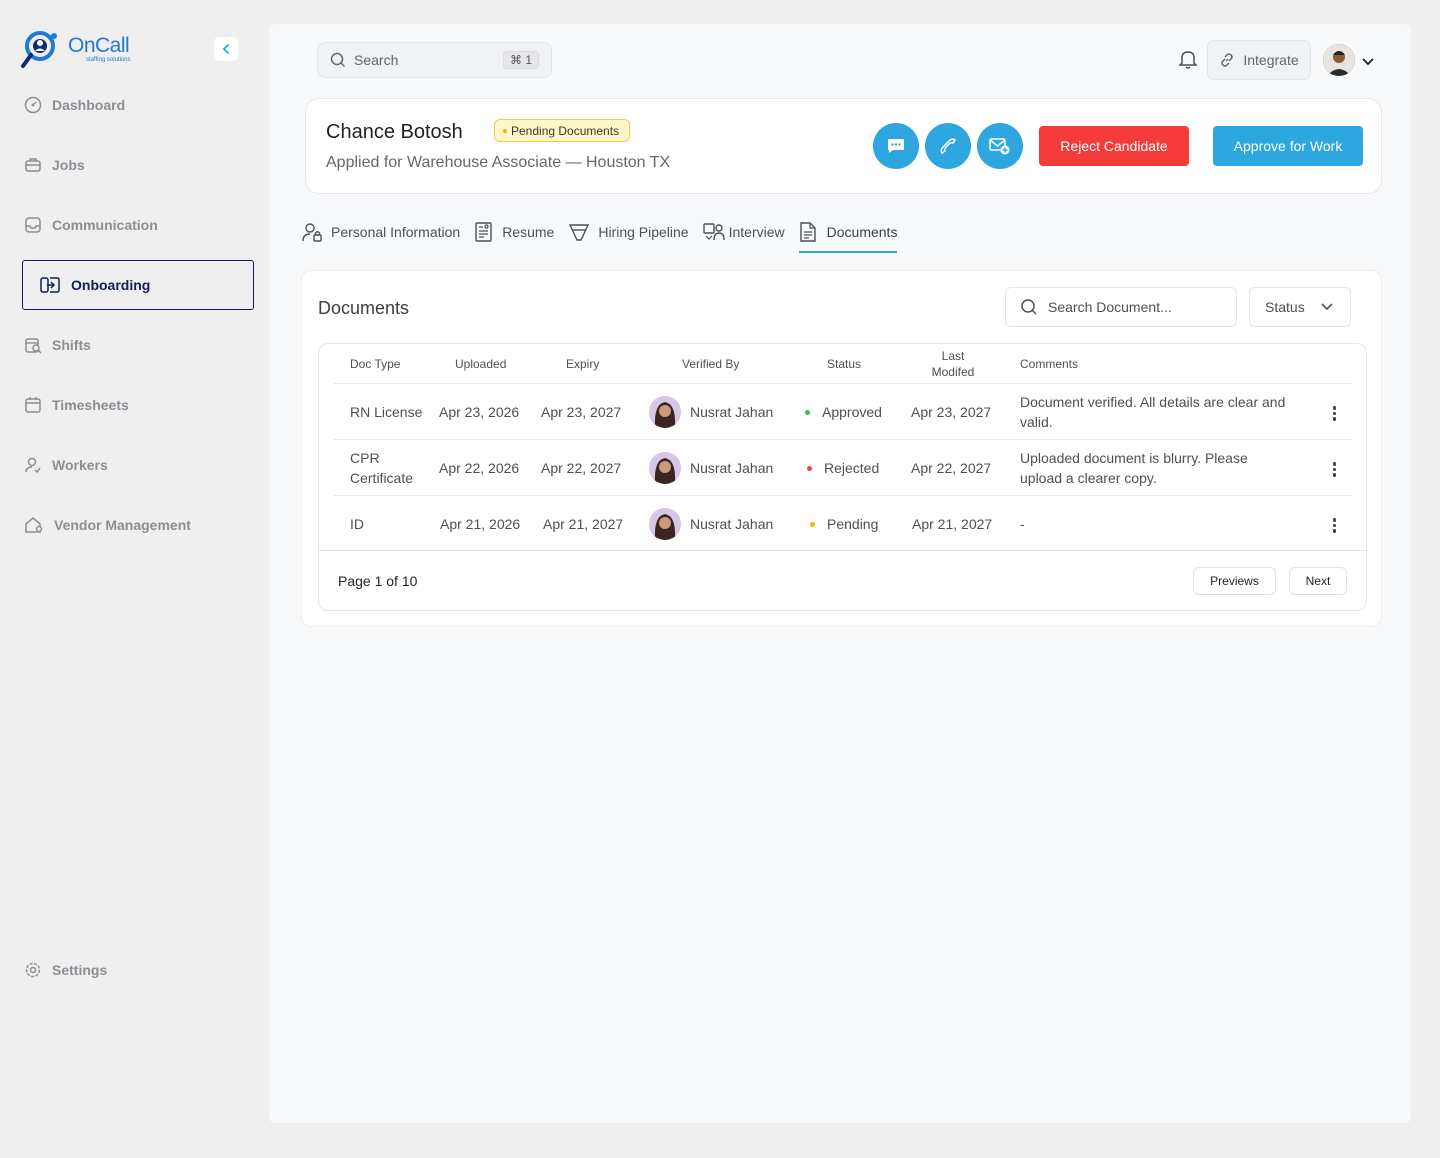 The height and width of the screenshot is (1158, 1440). I want to click on integrate-label: Integrate, so click(1271, 60).